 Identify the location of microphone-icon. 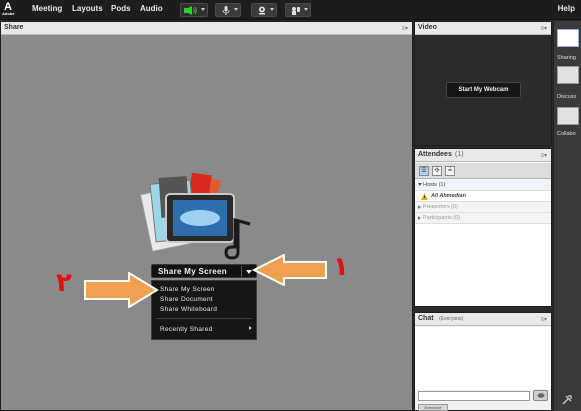
(226, 10).